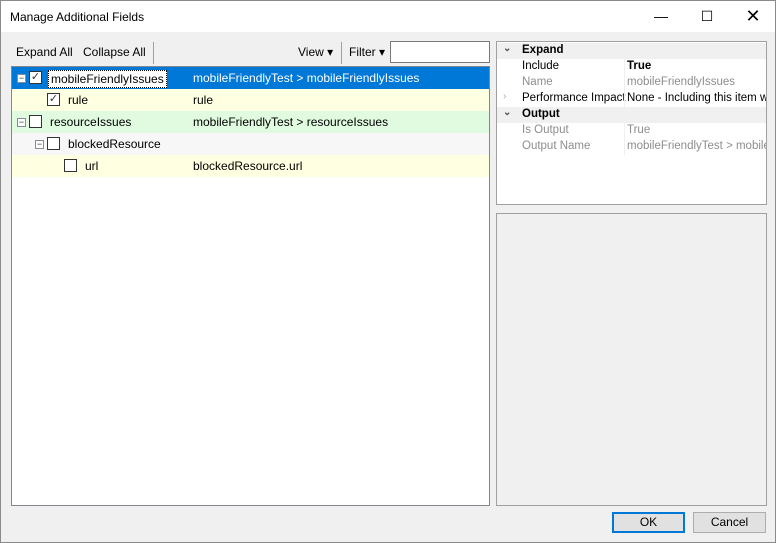 Image resolution: width=776 pixels, height=543 pixels. Describe the element at coordinates (707, 16) in the screenshot. I see `maximize-icon: ☐` at that location.